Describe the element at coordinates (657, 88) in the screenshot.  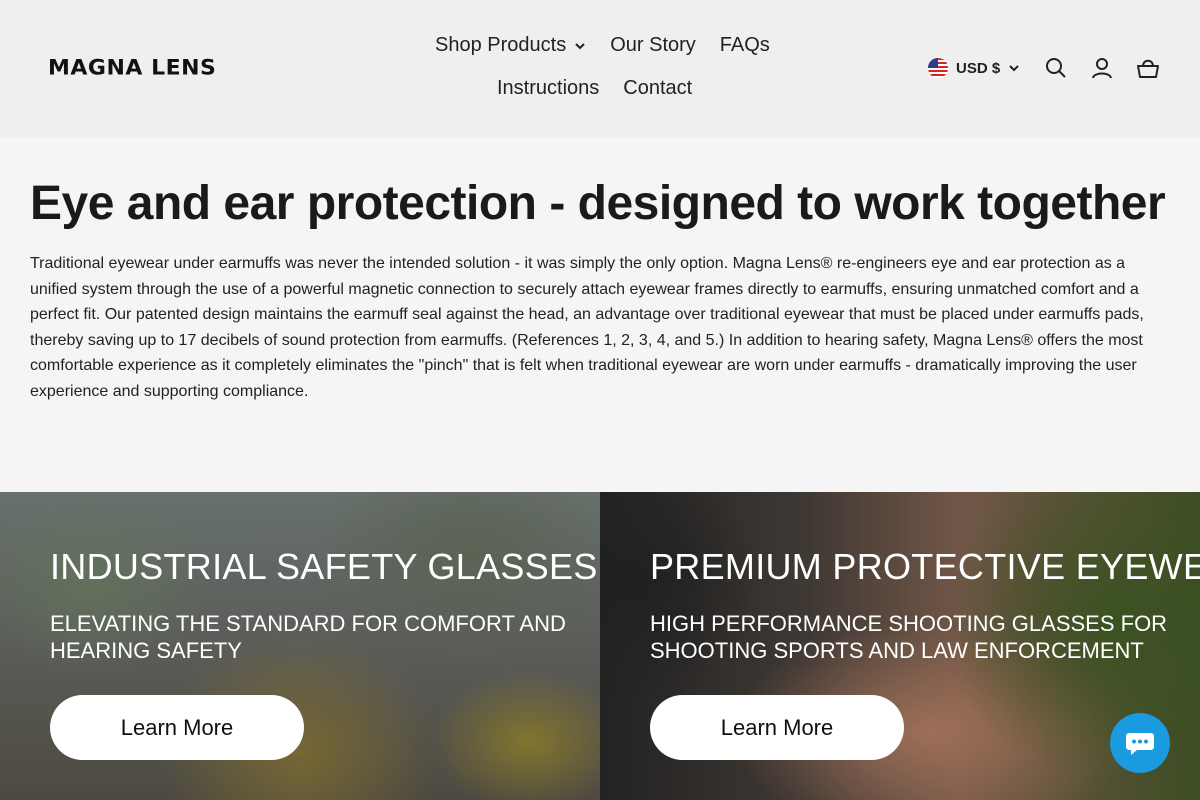
I see `nav-contact: Contact` at that location.